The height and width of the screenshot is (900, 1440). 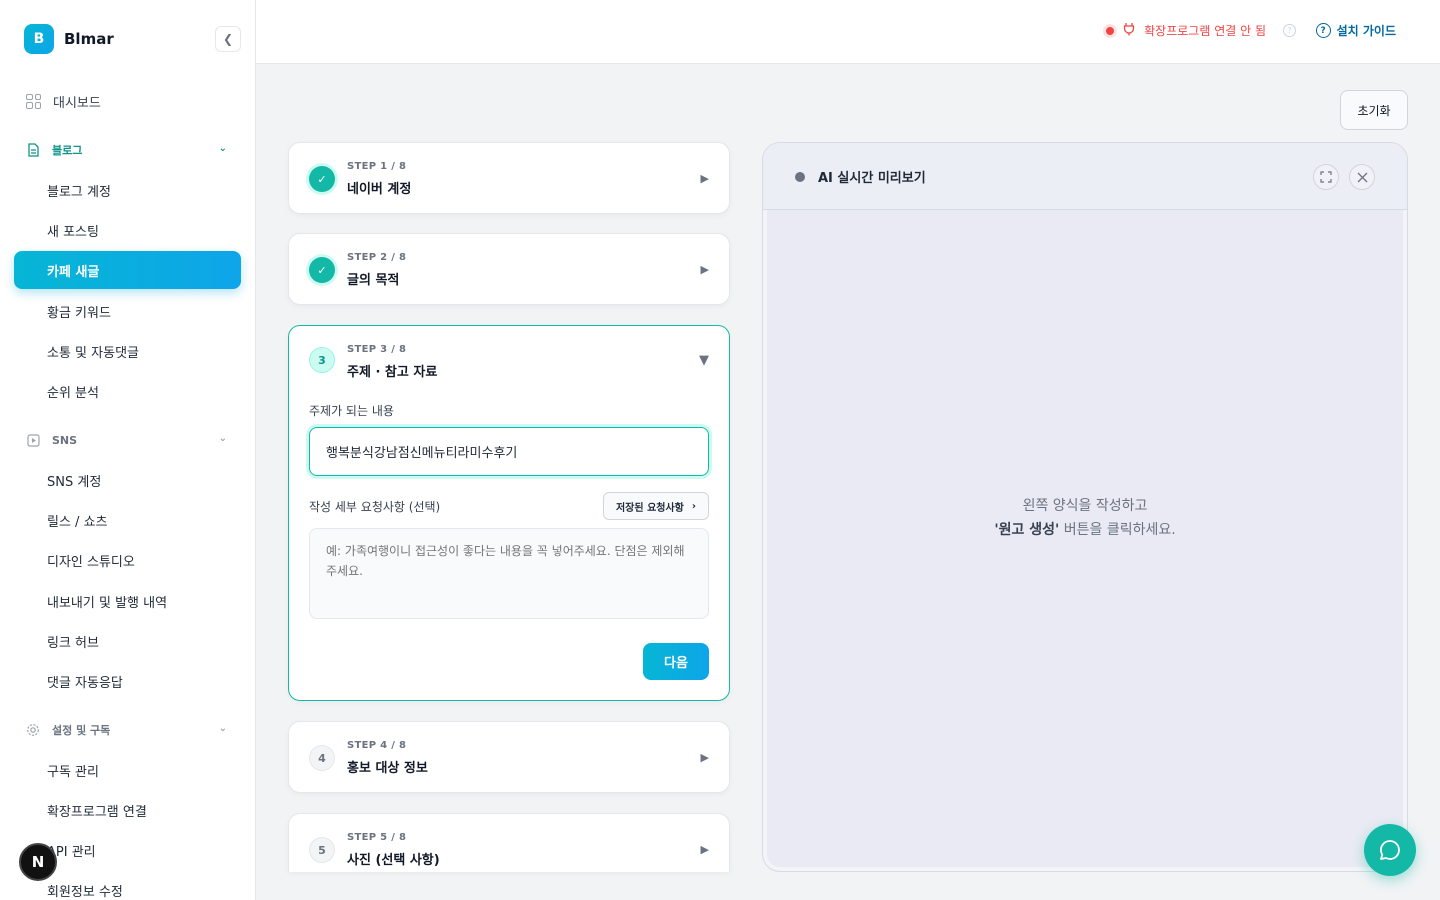 I want to click on sidebar-item-cafe-new-post: 카페 새글, so click(x=127, y=270).